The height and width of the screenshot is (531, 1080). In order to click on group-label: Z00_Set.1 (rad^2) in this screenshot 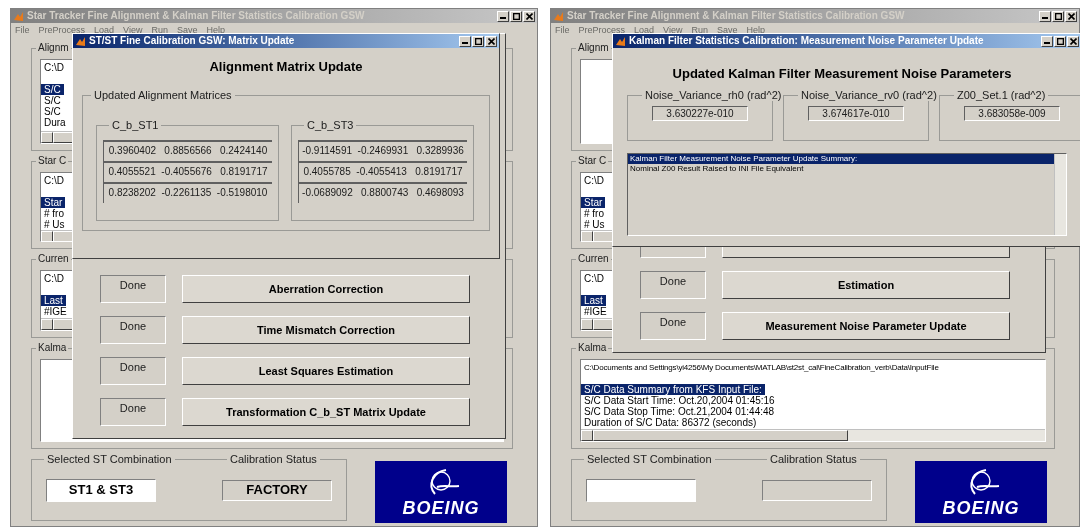, I will do `click(1001, 95)`.